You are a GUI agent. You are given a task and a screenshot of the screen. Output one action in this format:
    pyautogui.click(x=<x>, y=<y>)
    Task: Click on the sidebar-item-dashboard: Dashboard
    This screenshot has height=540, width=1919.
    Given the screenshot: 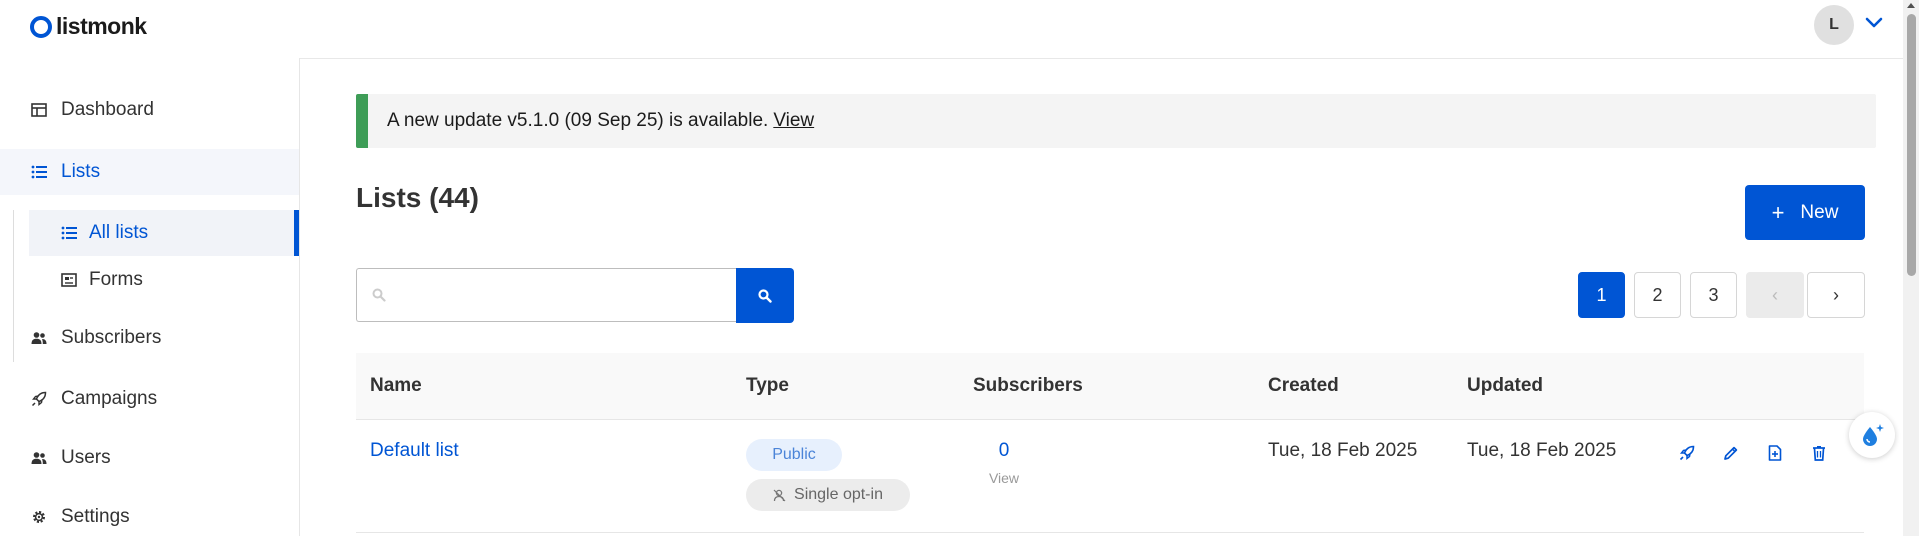 What is the action you would take?
    pyautogui.click(x=149, y=110)
    